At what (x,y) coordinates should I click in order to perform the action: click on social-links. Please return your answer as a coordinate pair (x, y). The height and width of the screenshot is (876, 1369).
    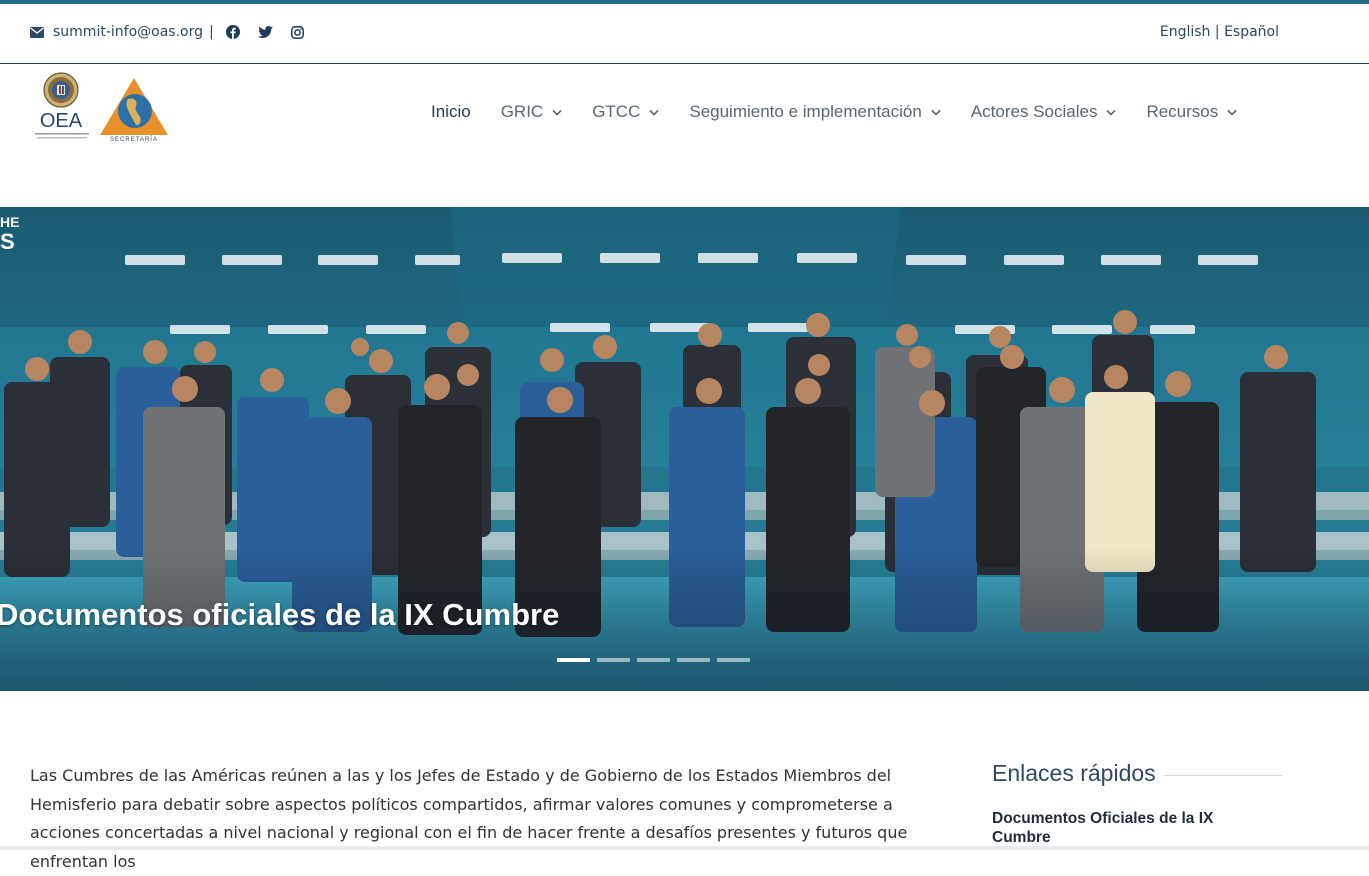
    Looking at the image, I should click on (264, 32).